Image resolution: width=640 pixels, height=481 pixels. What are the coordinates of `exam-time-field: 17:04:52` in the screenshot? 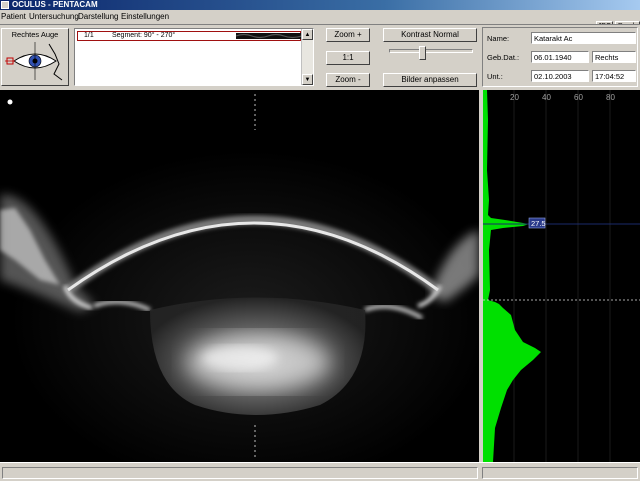 It's located at (614, 76).